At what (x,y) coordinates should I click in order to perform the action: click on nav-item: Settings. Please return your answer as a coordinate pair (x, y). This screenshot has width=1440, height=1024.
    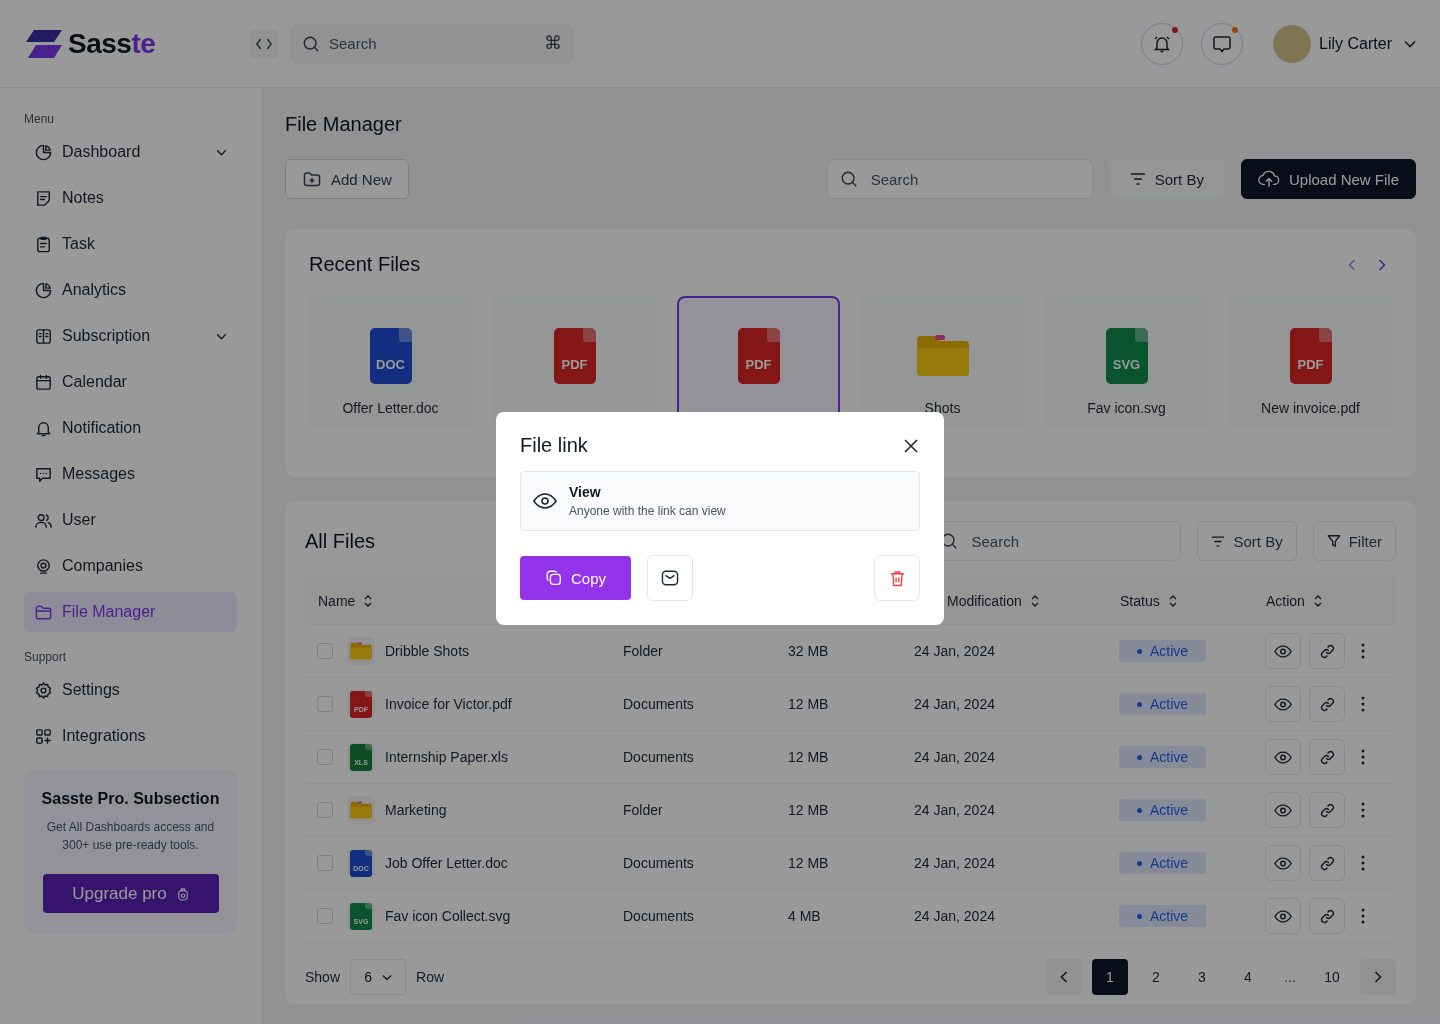
    Looking at the image, I should click on (130, 690).